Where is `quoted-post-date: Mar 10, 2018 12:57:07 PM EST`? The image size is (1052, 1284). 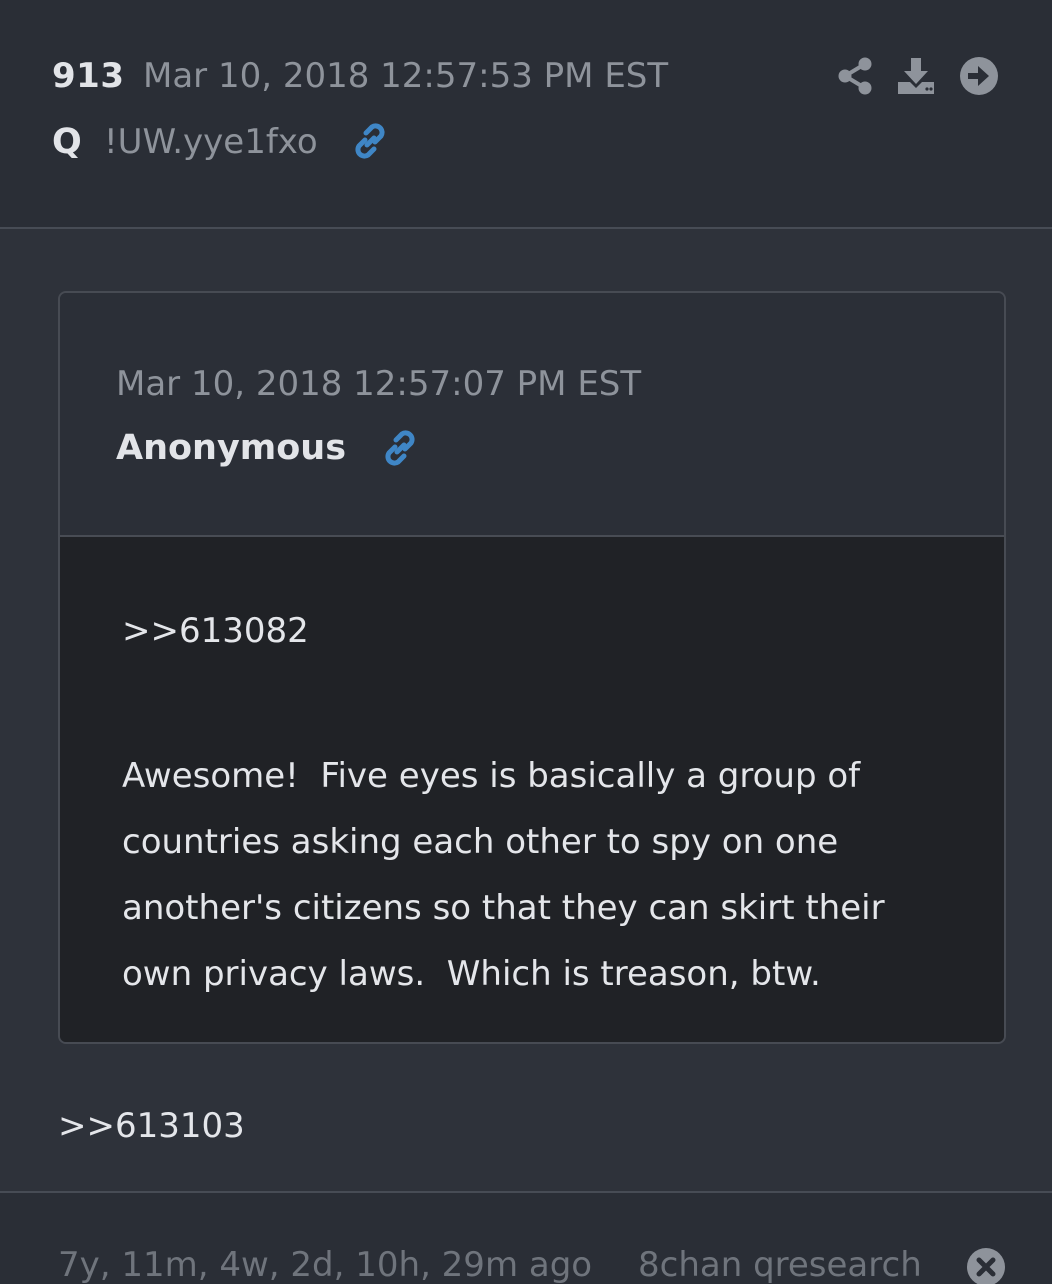 quoted-post-date: Mar 10, 2018 12:57:07 PM EST is located at coordinates (379, 384).